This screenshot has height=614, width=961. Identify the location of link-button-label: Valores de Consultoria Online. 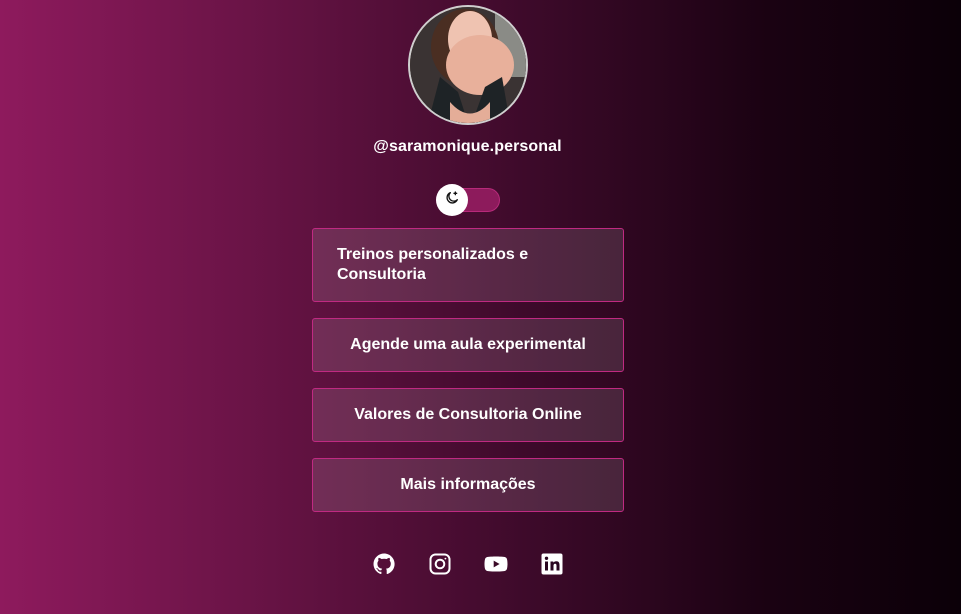
(468, 414).